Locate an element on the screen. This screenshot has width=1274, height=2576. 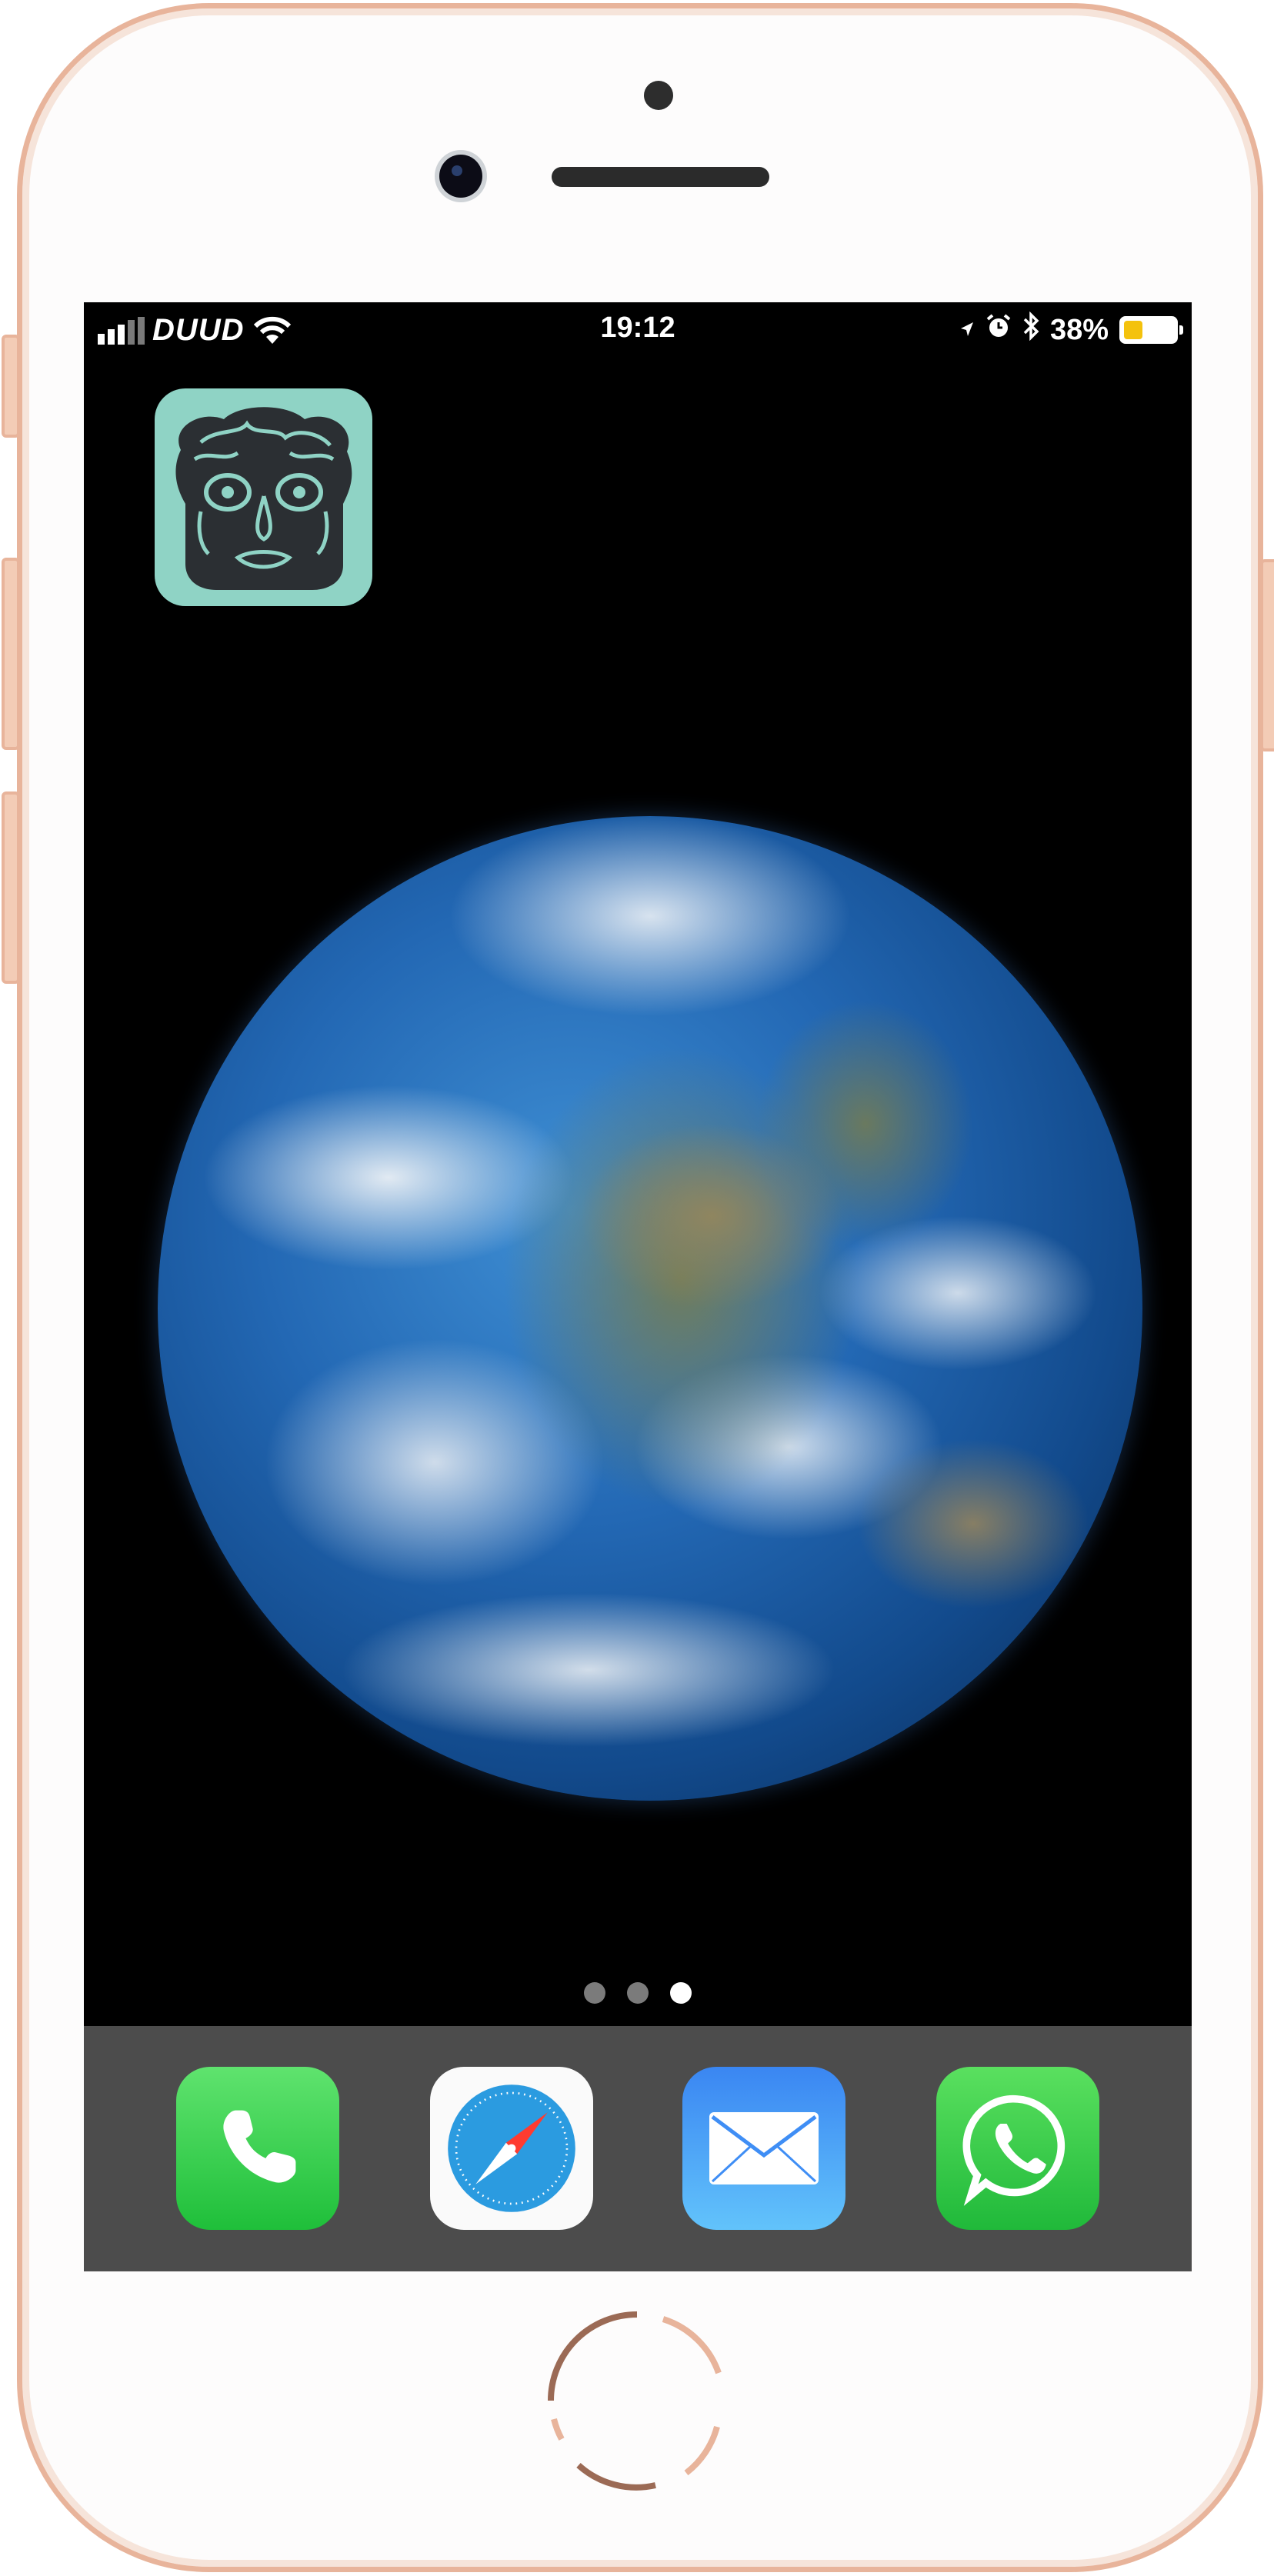
safari-compass-icon is located at coordinates (511, 2148).